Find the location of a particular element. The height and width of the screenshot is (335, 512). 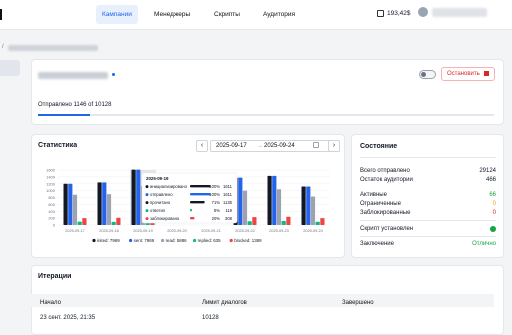

tooltip-label: отправлено is located at coordinates (161, 194).